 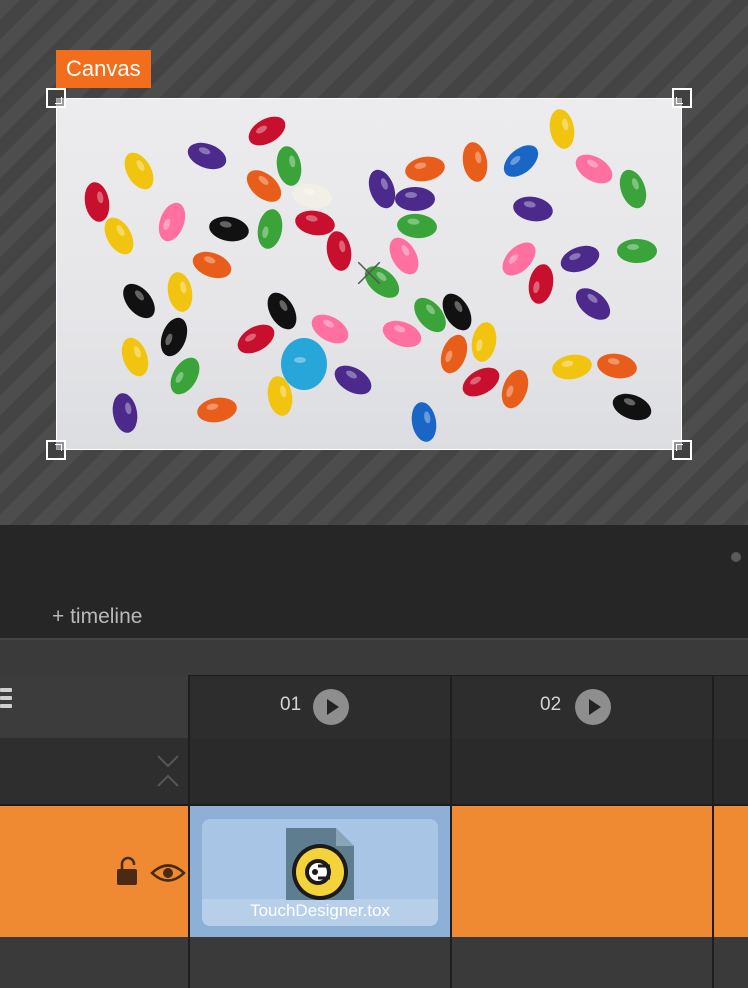 I want to click on empty-layer-area, so click(x=94, y=962).